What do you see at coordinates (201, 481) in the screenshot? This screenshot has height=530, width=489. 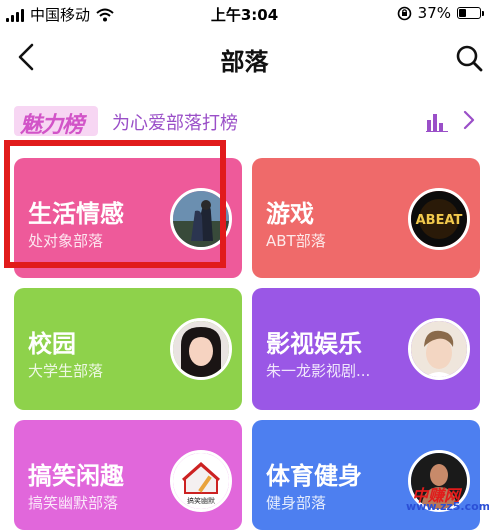 I see `avatar: 搞笑幽默` at bounding box center [201, 481].